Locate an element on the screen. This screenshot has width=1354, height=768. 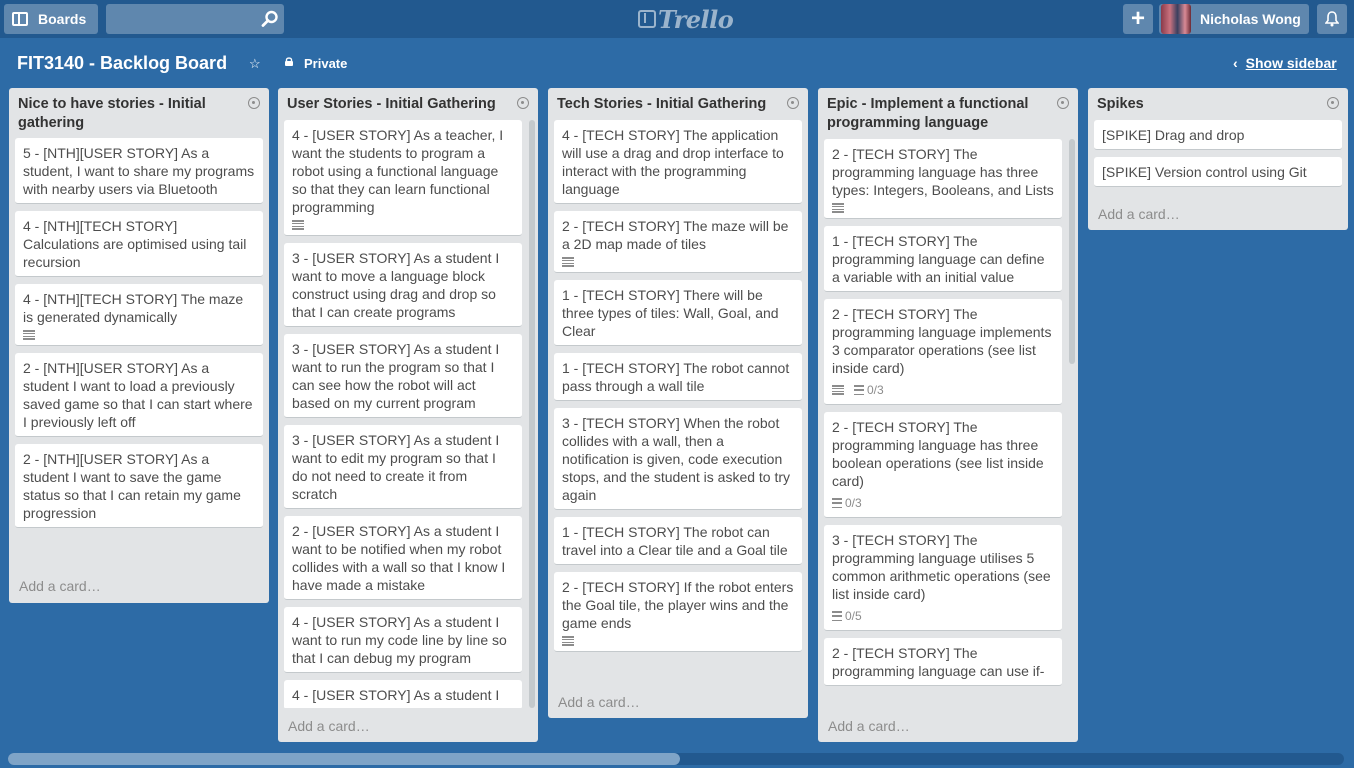
boards-label: Boards is located at coordinates (62, 19).